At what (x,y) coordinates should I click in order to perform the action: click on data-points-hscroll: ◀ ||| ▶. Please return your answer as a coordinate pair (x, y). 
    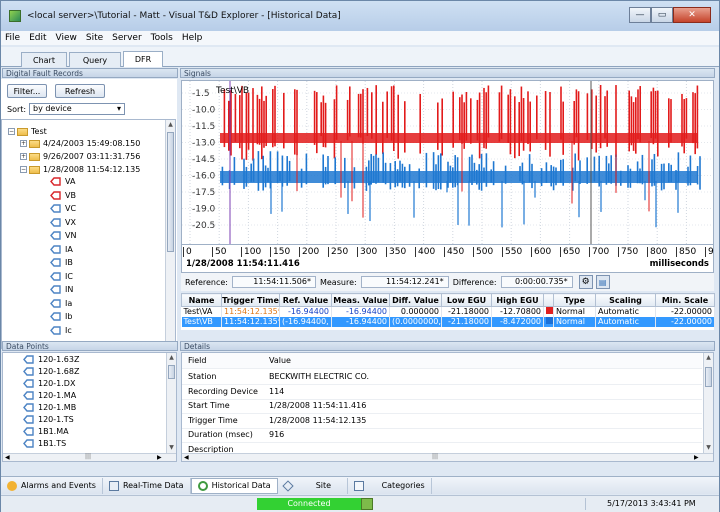
    Looking at the image, I should click on (89, 457).